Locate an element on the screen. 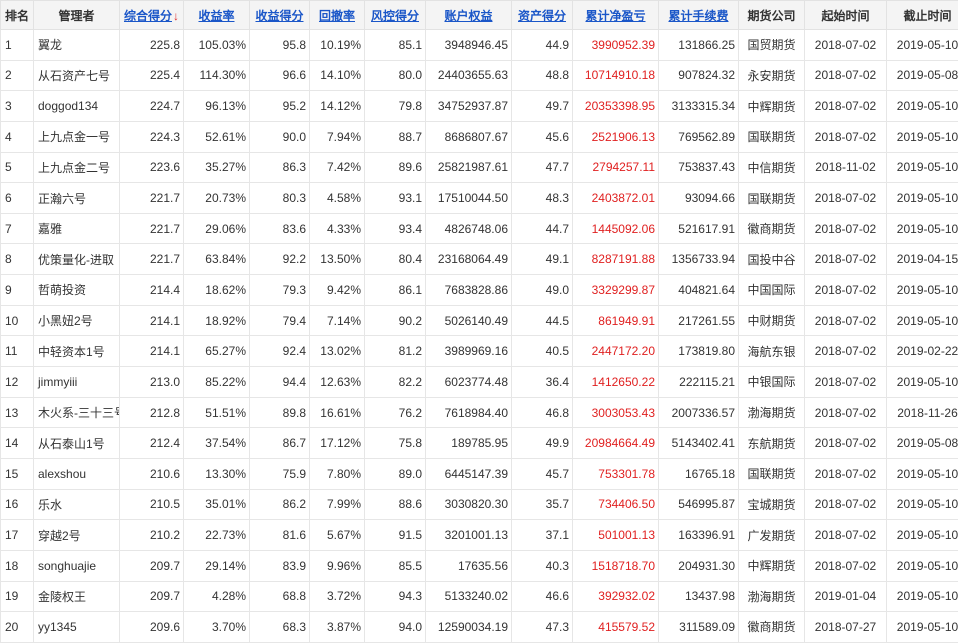 This screenshot has width=958, height=643. sort-drawdown-label: 回撤率 is located at coordinates (337, 16).